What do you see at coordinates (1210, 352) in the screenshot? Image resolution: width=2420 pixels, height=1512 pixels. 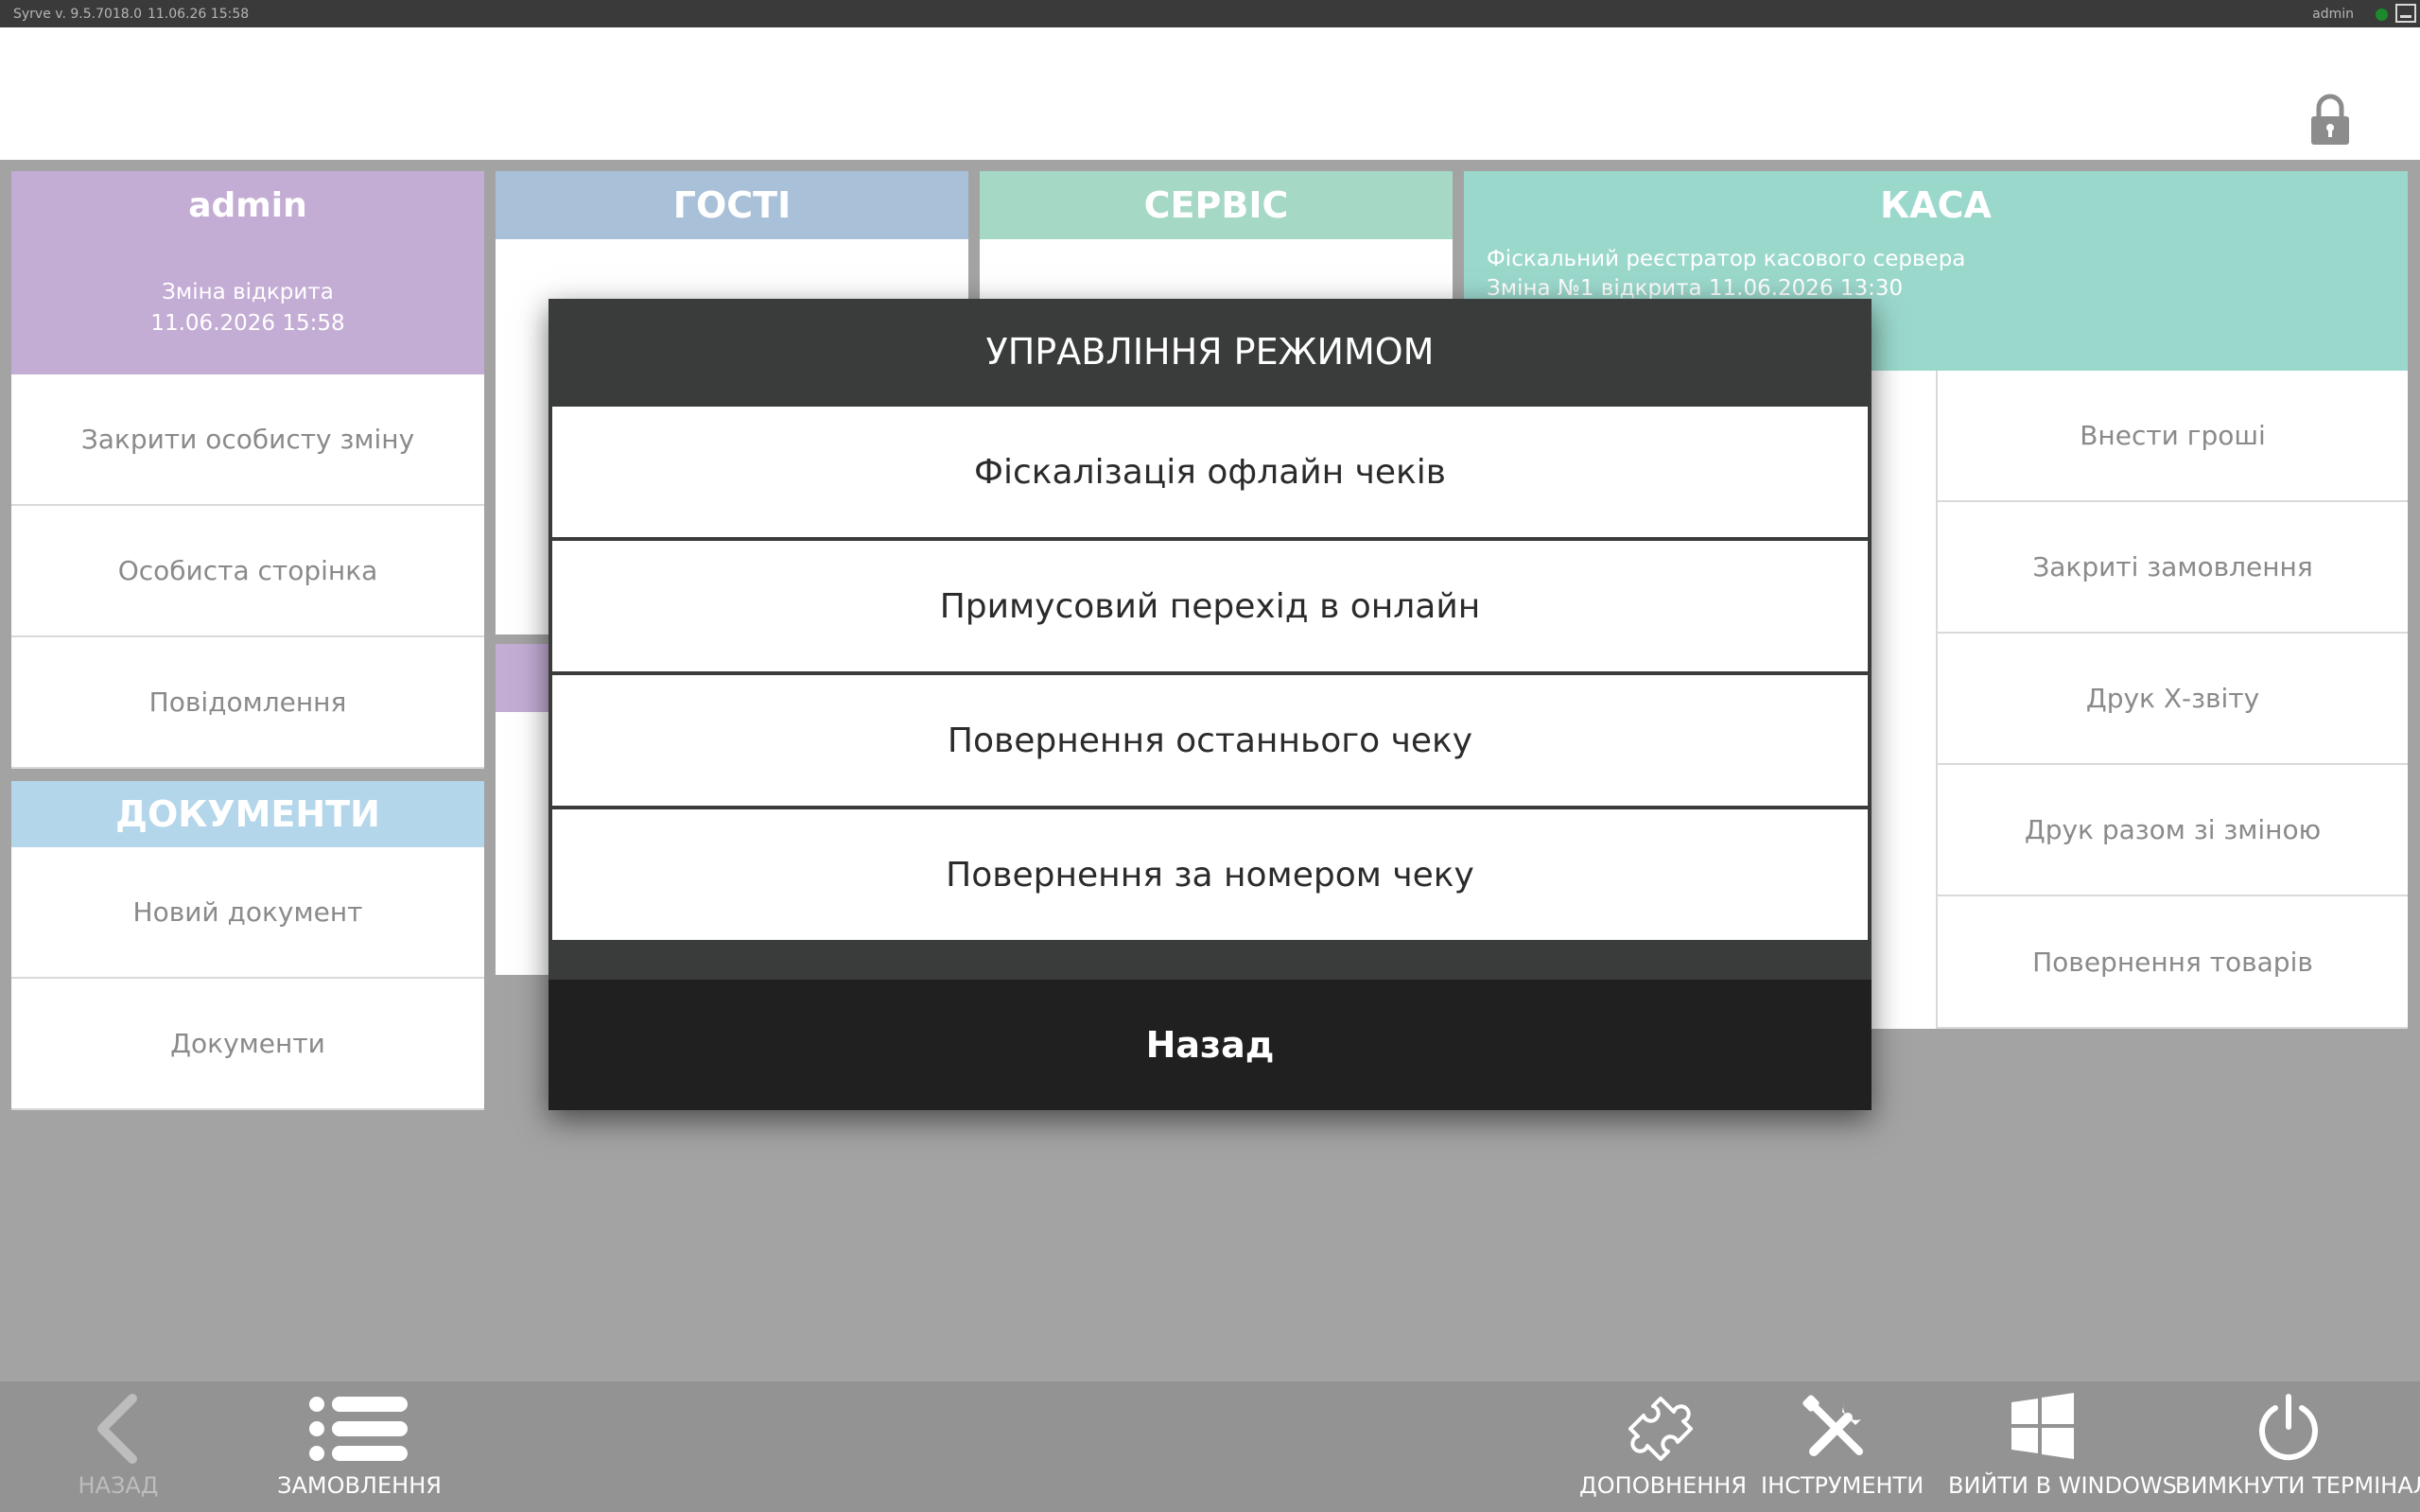 I see `dialog-title: УПРАВЛІННЯ РЕЖИМОМ` at bounding box center [1210, 352].